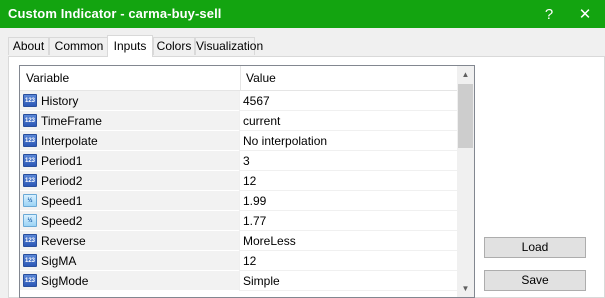 The height and width of the screenshot is (298, 605). What do you see at coordinates (62, 221) in the screenshot?
I see `variable-name: Speed2` at bounding box center [62, 221].